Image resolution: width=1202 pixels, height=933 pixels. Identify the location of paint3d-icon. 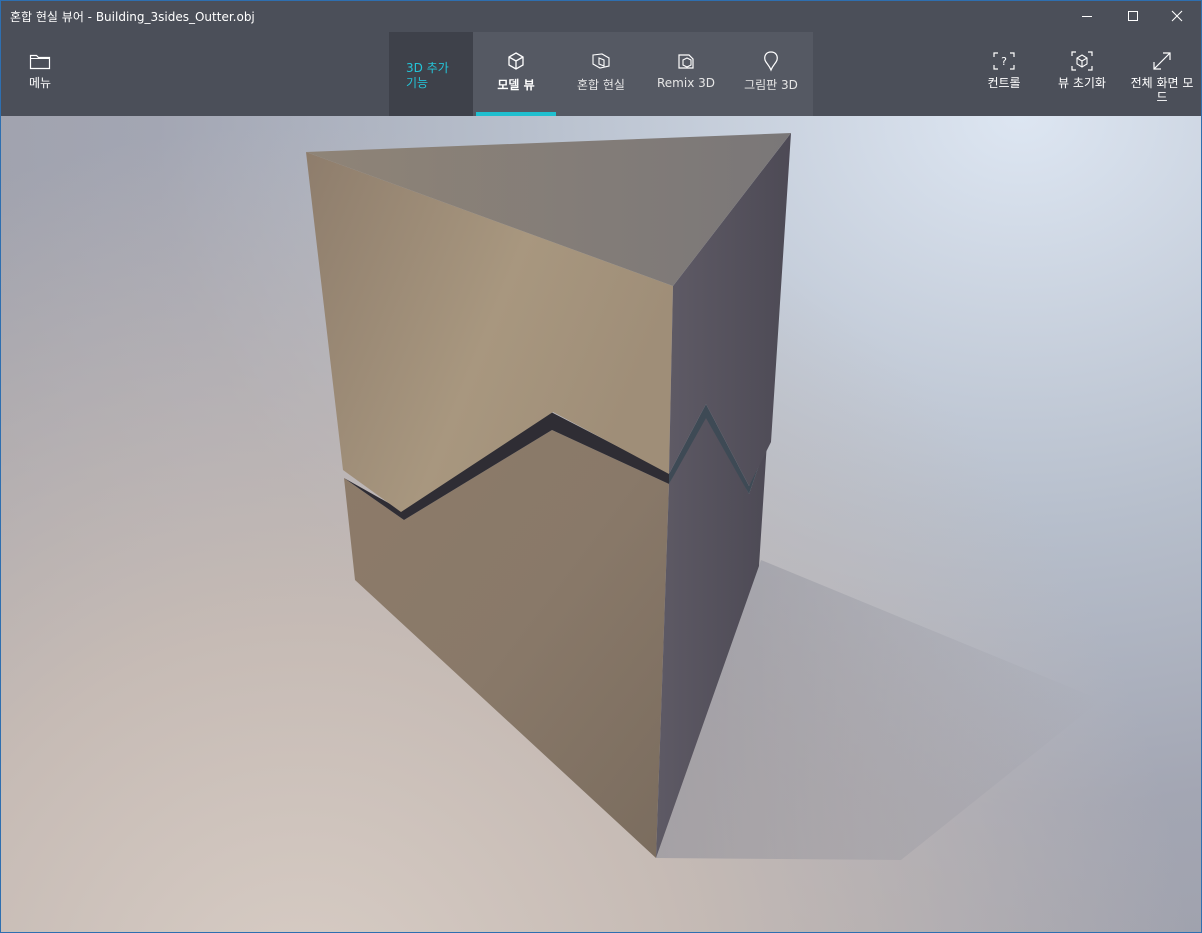
(771, 61).